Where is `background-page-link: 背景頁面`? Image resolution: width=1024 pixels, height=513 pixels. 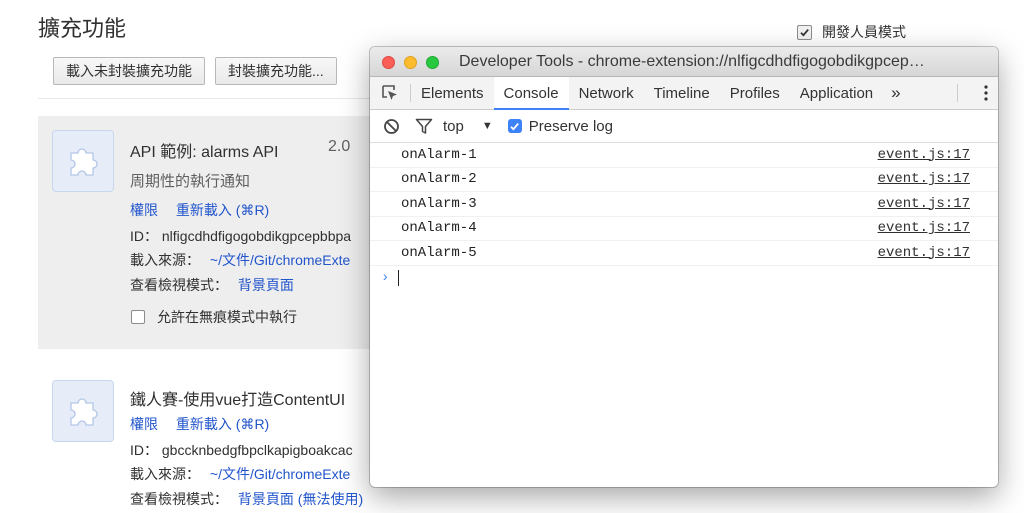 background-page-link: 背景頁面 is located at coordinates (266, 285).